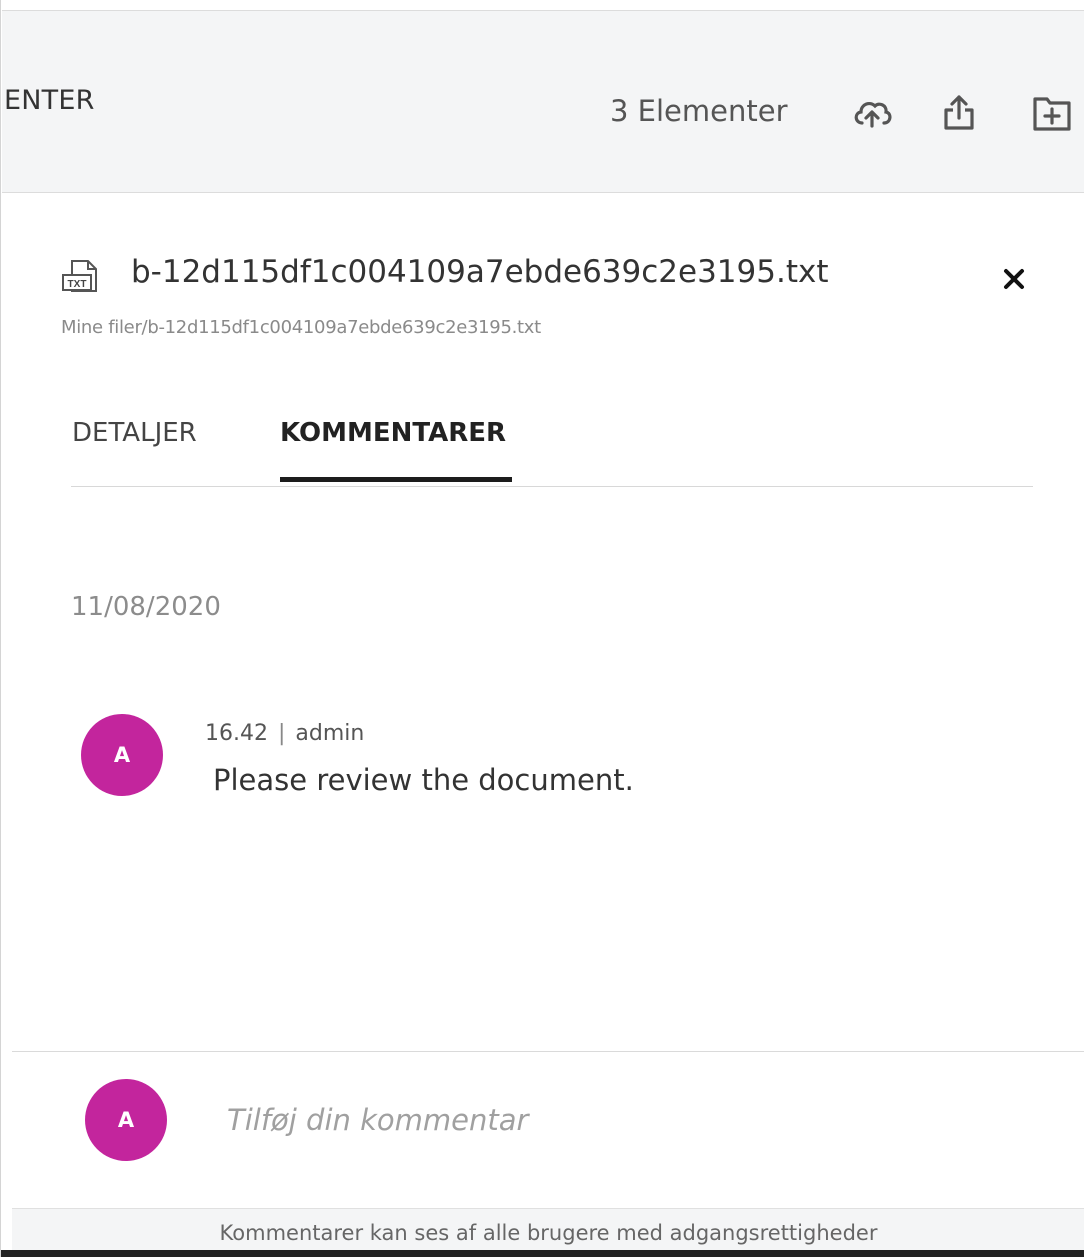  I want to click on file-type-badge: TXT, so click(77, 284).